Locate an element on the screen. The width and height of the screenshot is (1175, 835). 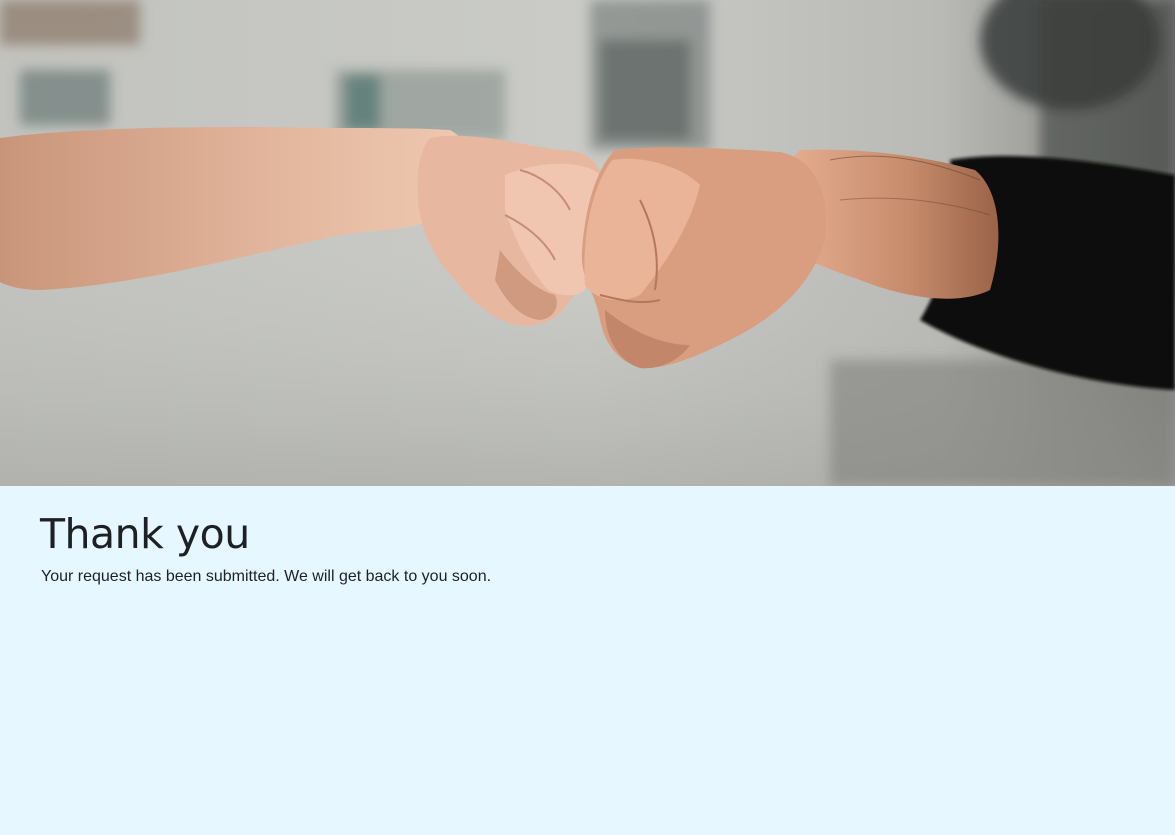
page-title: Thank you is located at coordinates (145, 534).